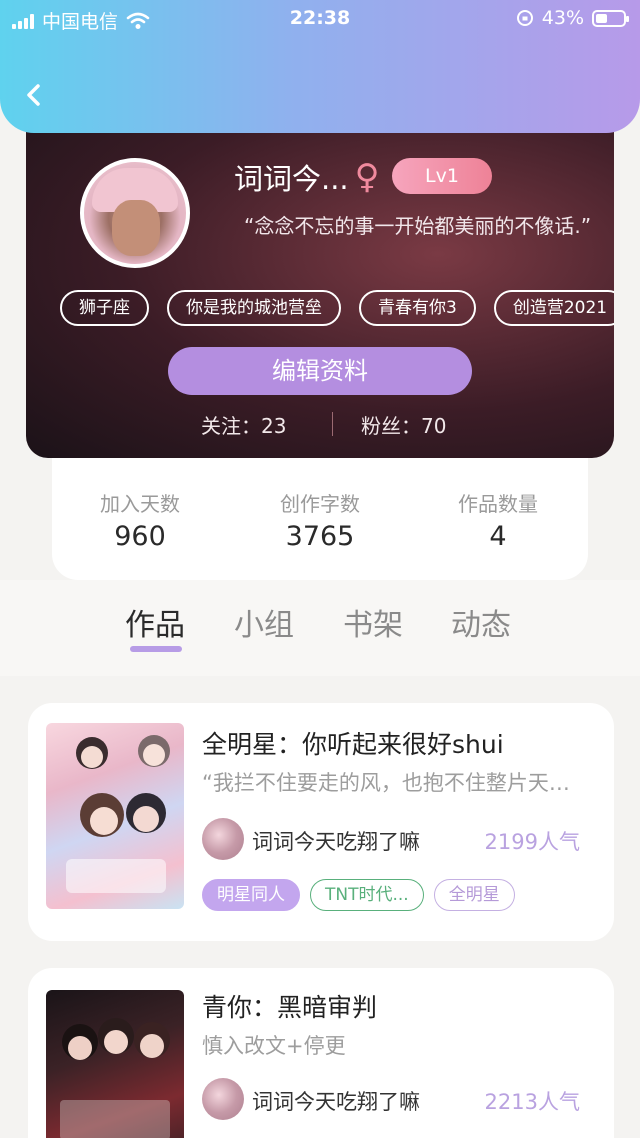  What do you see at coordinates (140, 536) in the screenshot?
I see `stat-value: 960` at bounding box center [140, 536].